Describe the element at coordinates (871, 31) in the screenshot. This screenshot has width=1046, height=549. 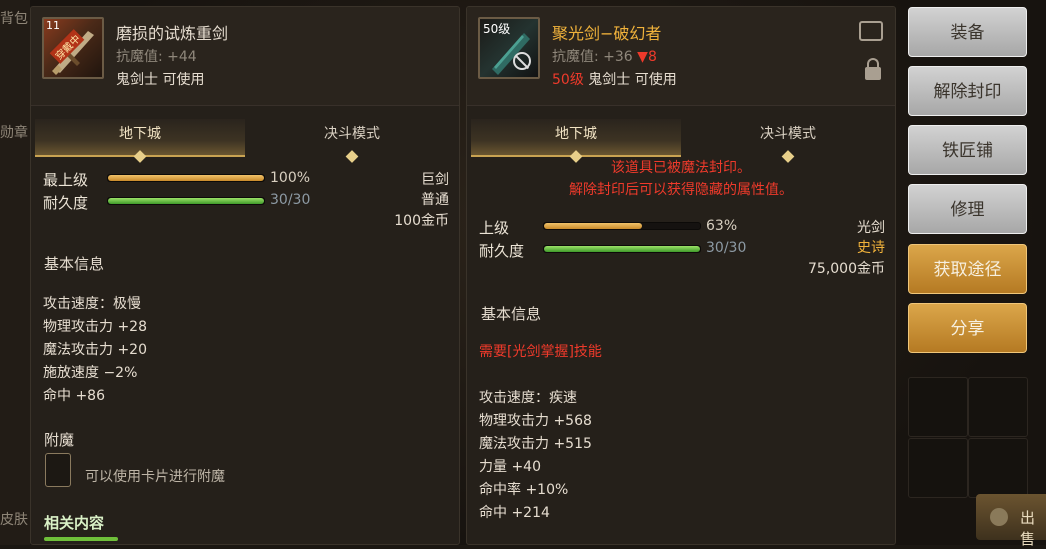
I see `share-link-icon` at that location.